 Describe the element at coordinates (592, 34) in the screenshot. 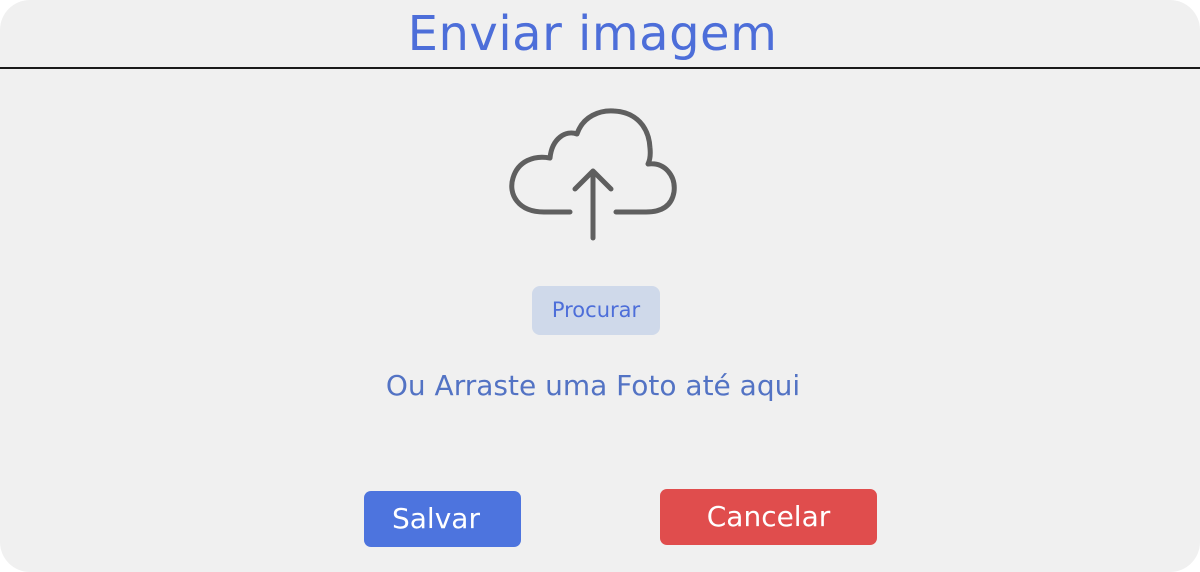

I see `dialog-title: Enviar imagem` at that location.